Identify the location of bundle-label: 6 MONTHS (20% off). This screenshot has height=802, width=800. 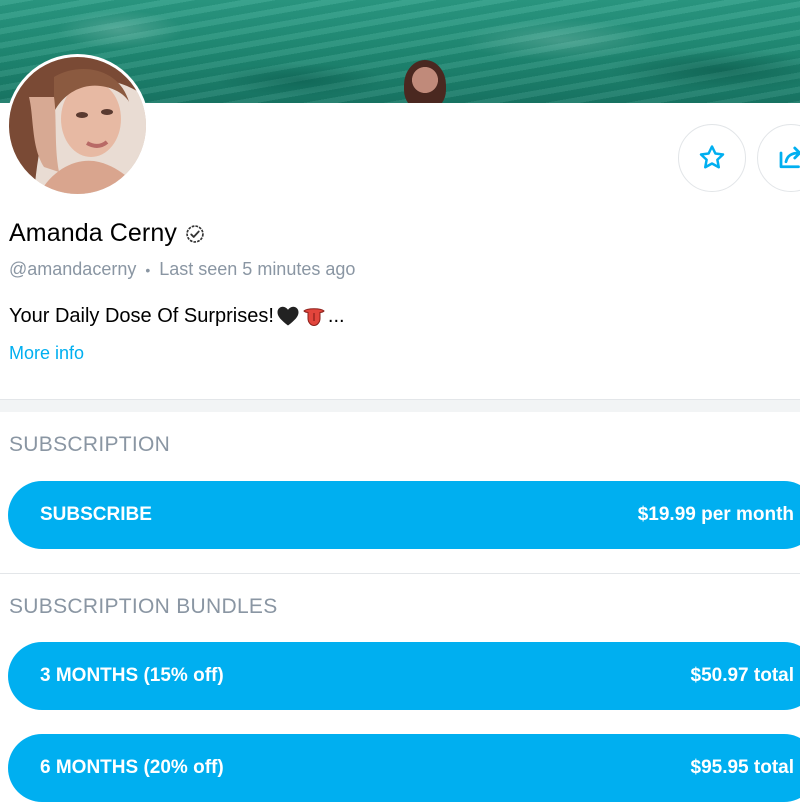
(132, 767).